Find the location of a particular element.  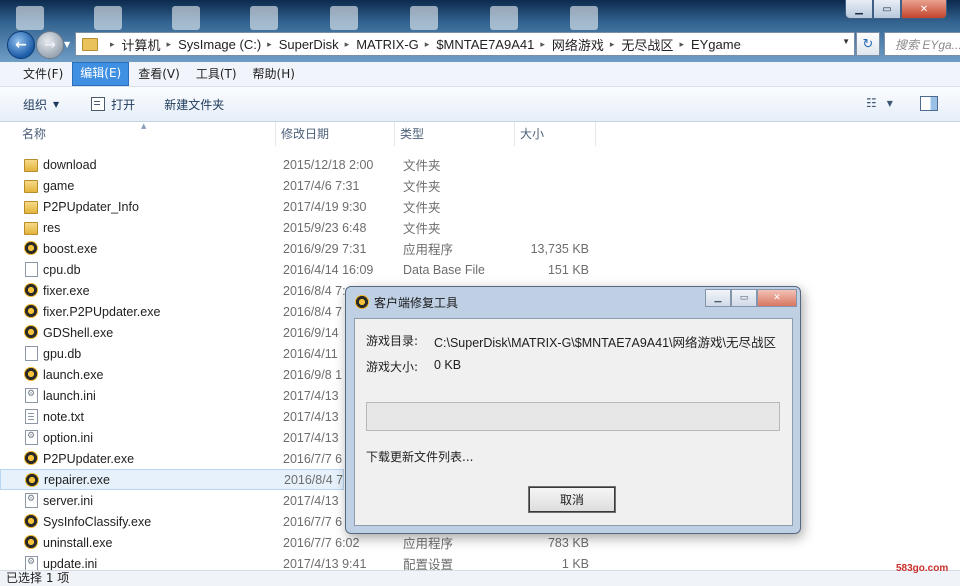

menu-file: 文件(F) is located at coordinates (43, 74).